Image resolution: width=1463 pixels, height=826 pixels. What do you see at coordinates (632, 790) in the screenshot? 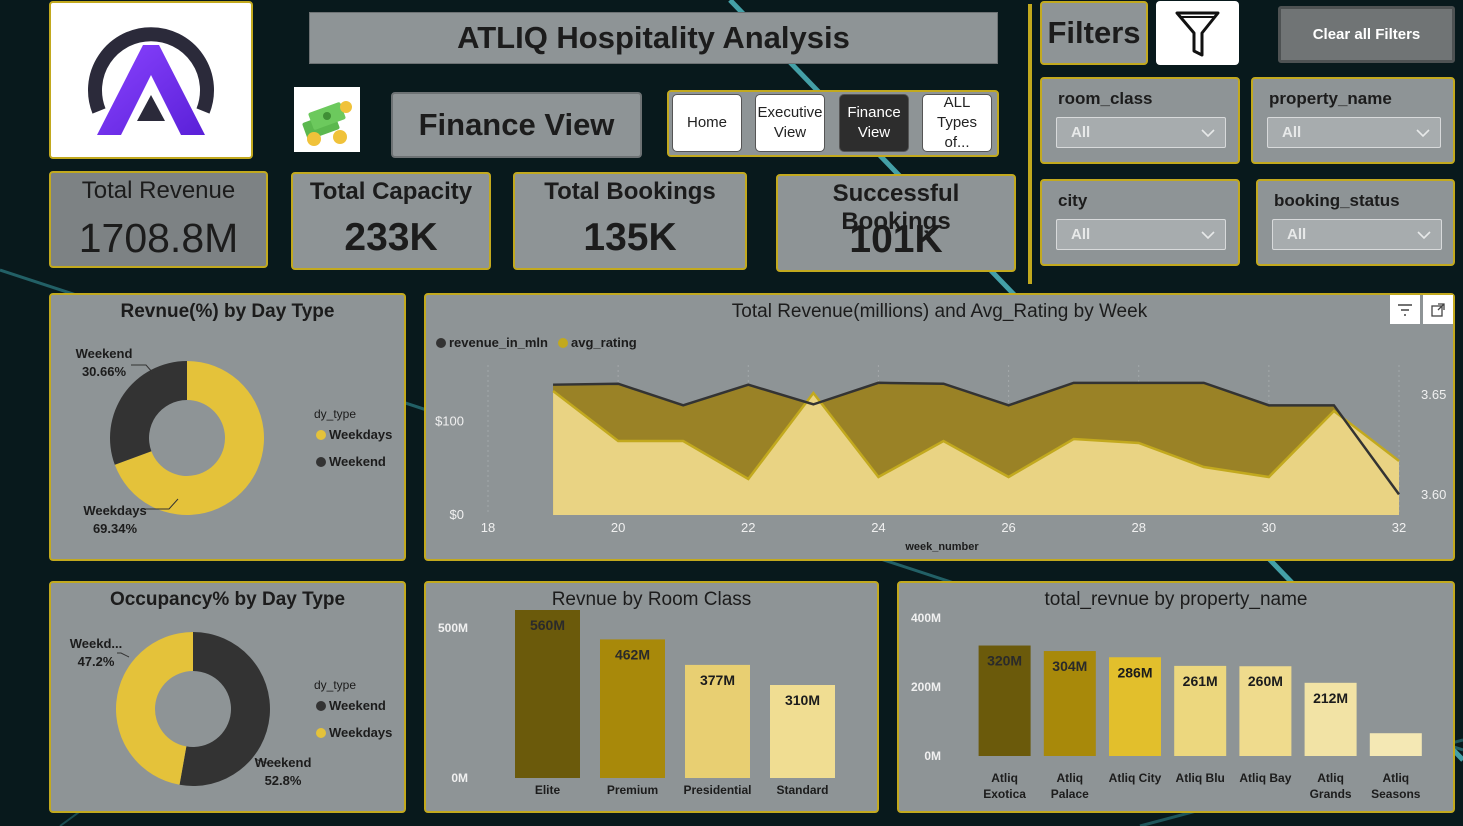
I see `x-tick-label: Premium` at bounding box center [632, 790].